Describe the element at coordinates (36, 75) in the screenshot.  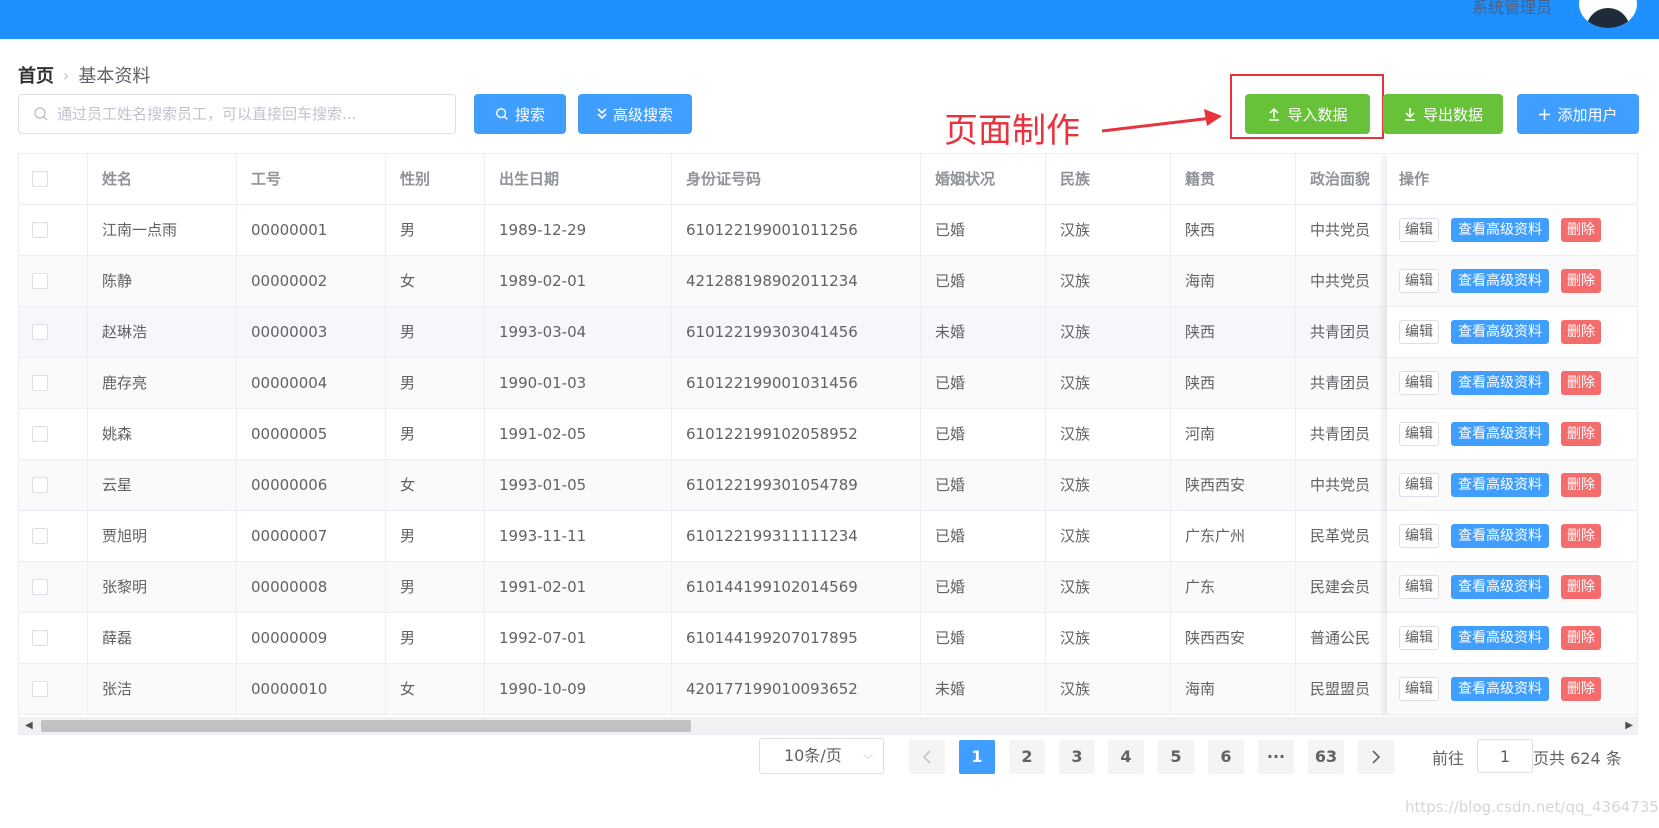
I see `breadcrumb-home: 首页` at that location.